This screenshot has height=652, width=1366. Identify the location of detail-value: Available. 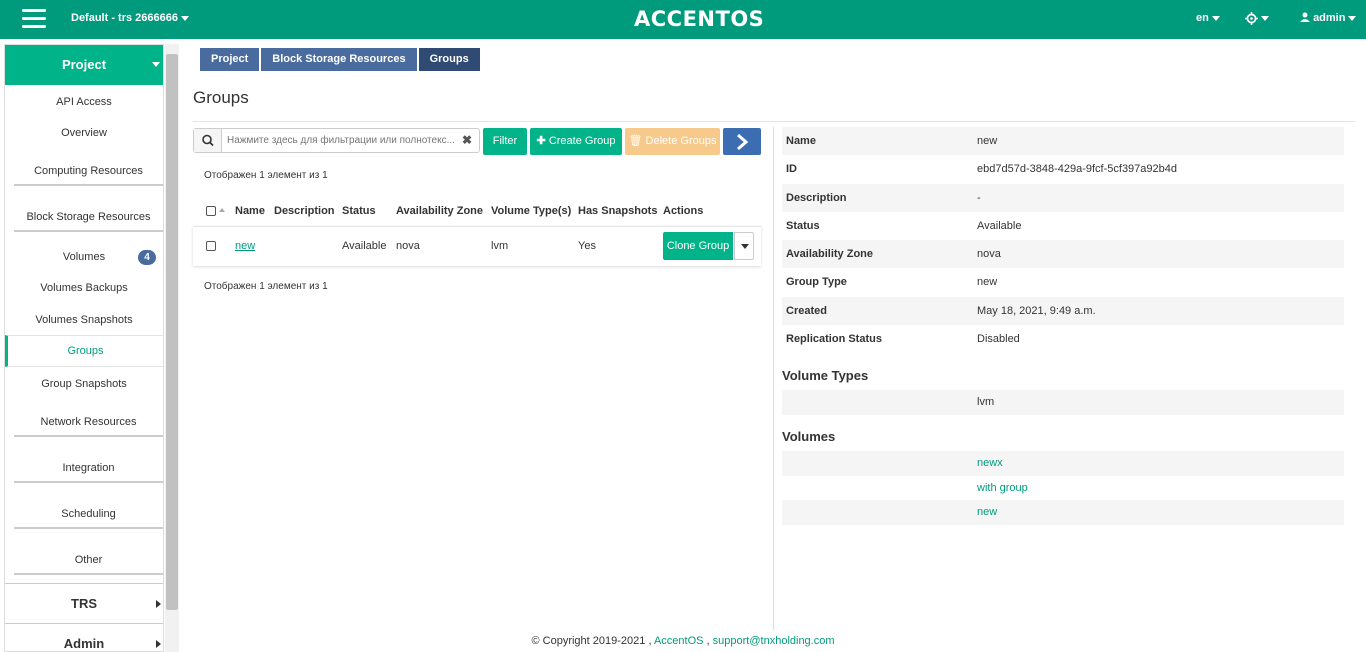
(999, 226).